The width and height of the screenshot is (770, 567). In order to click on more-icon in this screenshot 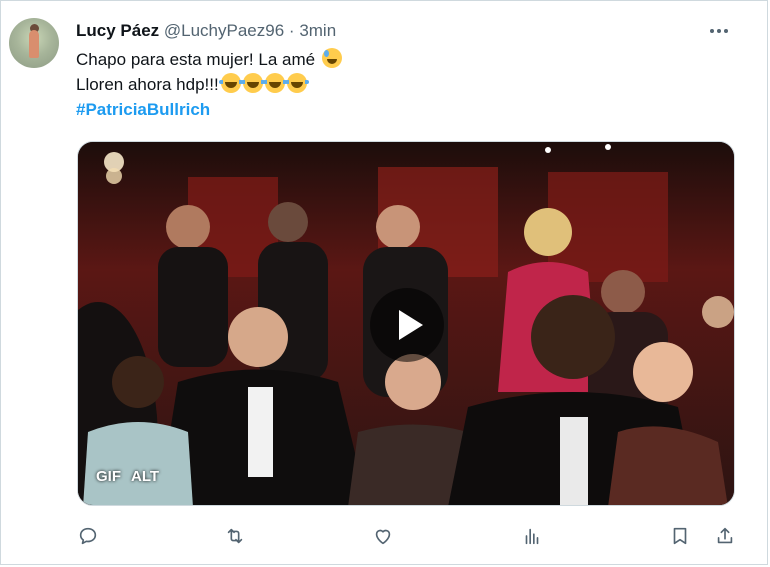, I will do `click(719, 31)`.